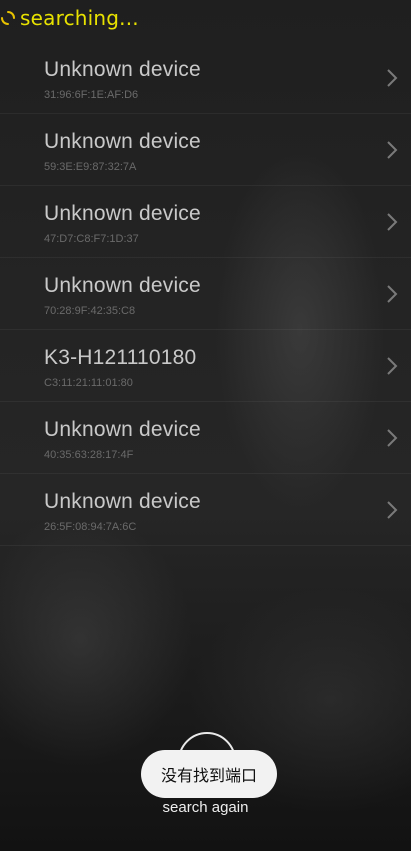  I want to click on device-row: Unknown device 40:35:63:28:17:4F, so click(205, 438).